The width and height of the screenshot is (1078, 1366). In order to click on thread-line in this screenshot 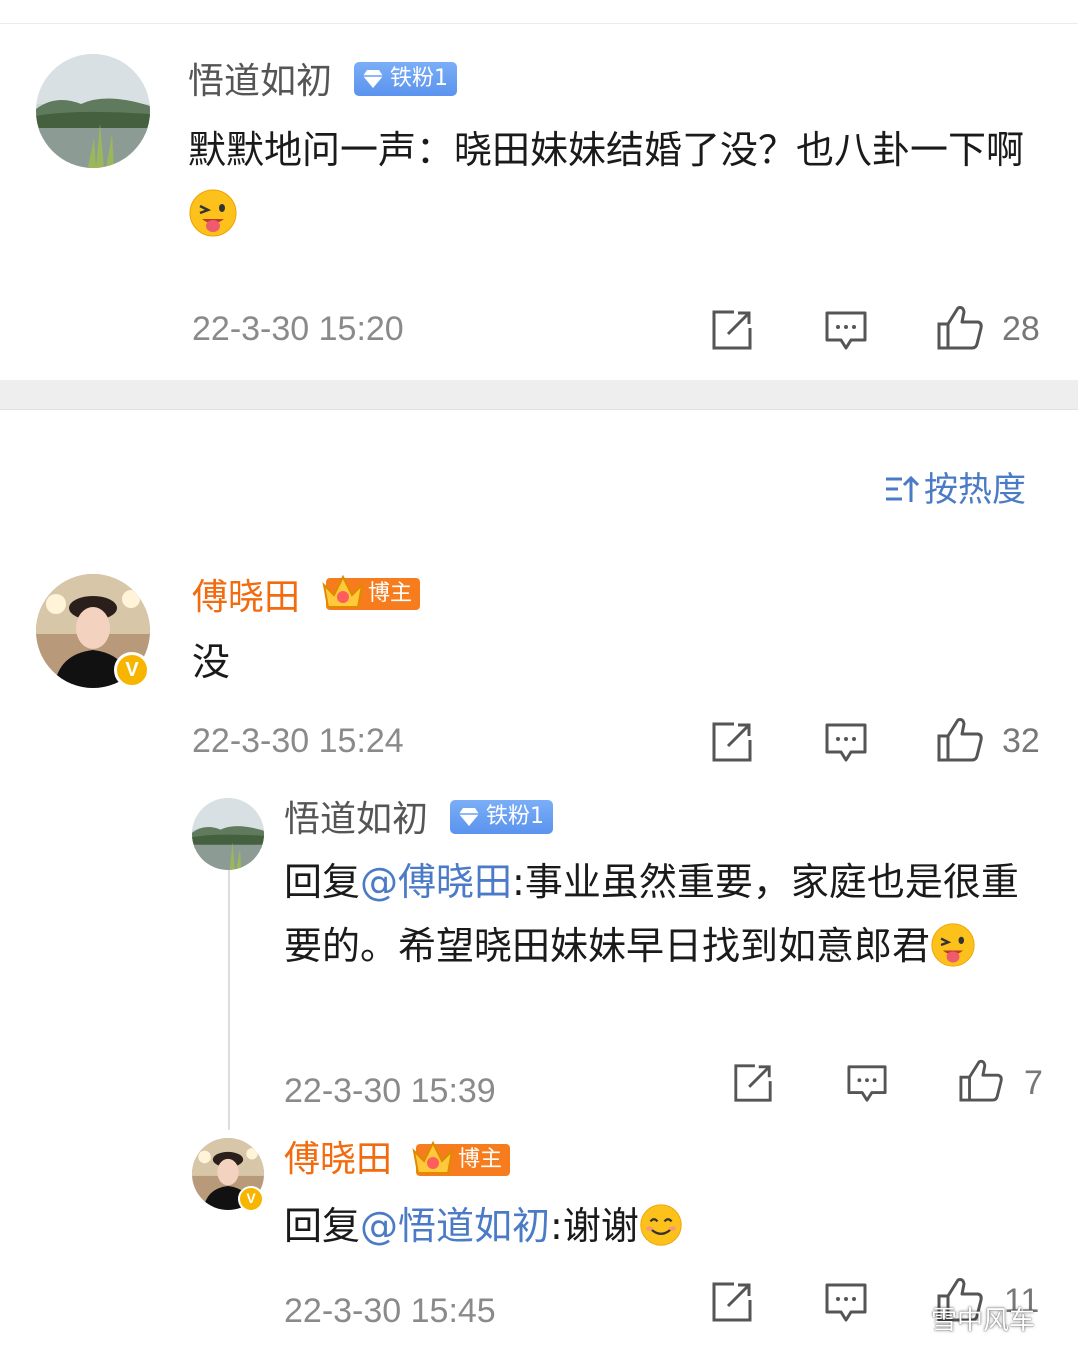, I will do `click(229, 999)`.